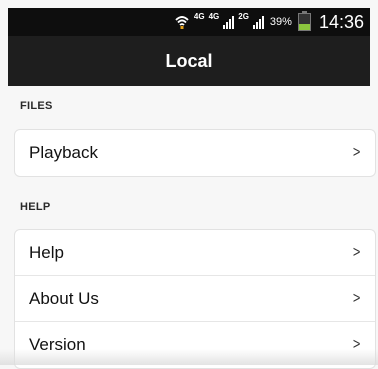  What do you see at coordinates (243, 17) in the screenshot?
I see `network-type-label: 2G` at bounding box center [243, 17].